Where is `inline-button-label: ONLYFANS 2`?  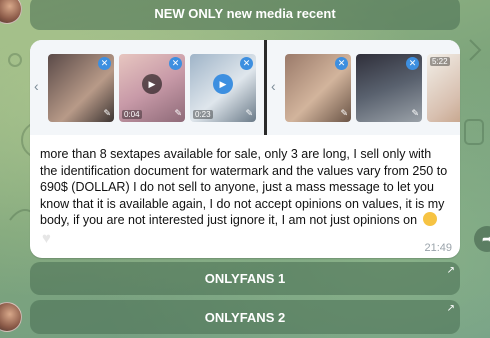 inline-button-label: ONLYFANS 2 is located at coordinates (245, 317).